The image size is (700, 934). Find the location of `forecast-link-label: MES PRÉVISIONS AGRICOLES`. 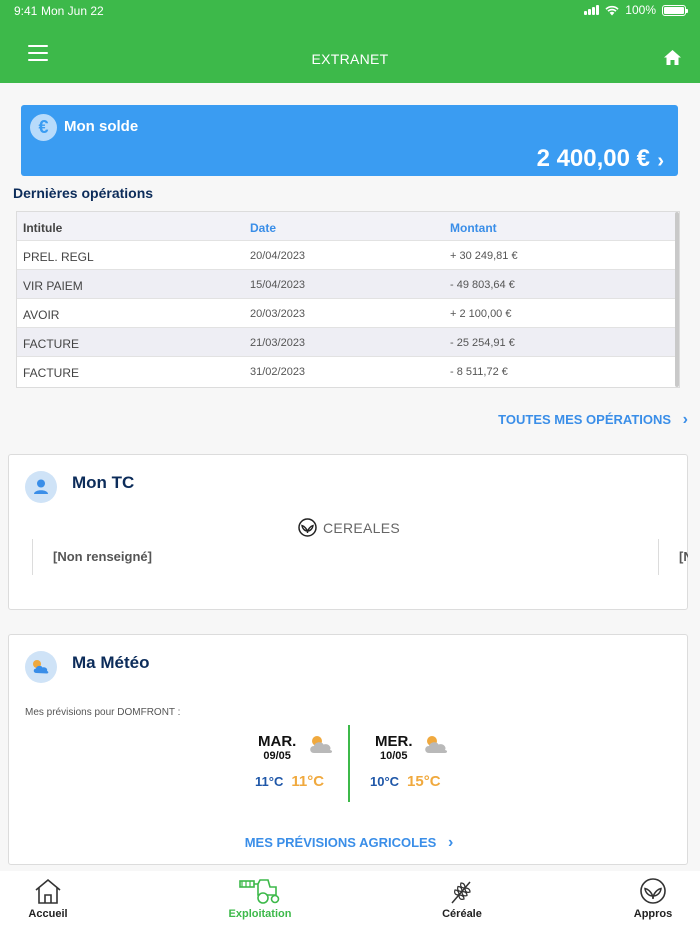

forecast-link-label: MES PRÉVISIONS AGRICOLES is located at coordinates (340, 842).